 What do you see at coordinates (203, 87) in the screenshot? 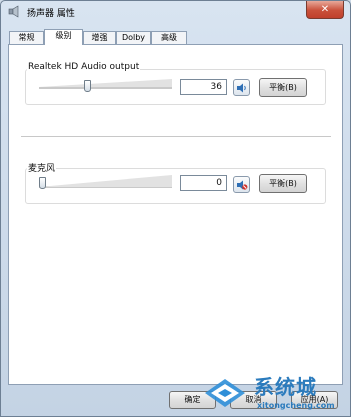
I see `output-volume-field: 36` at bounding box center [203, 87].